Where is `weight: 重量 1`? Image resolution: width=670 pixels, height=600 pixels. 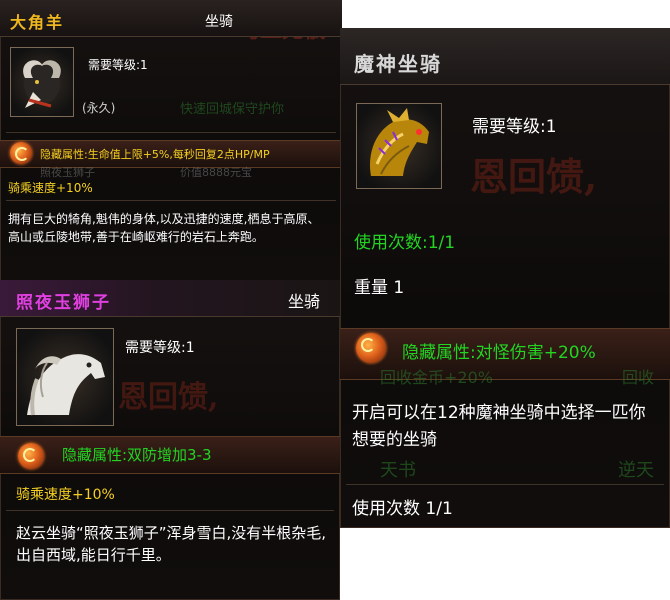 weight: 重量 1 is located at coordinates (379, 288).